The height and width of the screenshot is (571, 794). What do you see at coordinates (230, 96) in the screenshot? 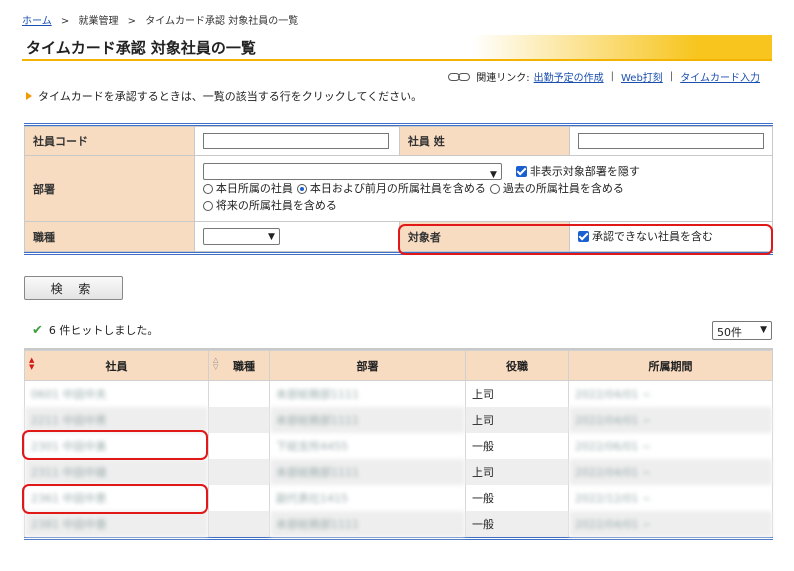
I see `instruction-text: タイムカードを承認するときは、一覧の該当する行をクリックしてください。` at bounding box center [230, 96].